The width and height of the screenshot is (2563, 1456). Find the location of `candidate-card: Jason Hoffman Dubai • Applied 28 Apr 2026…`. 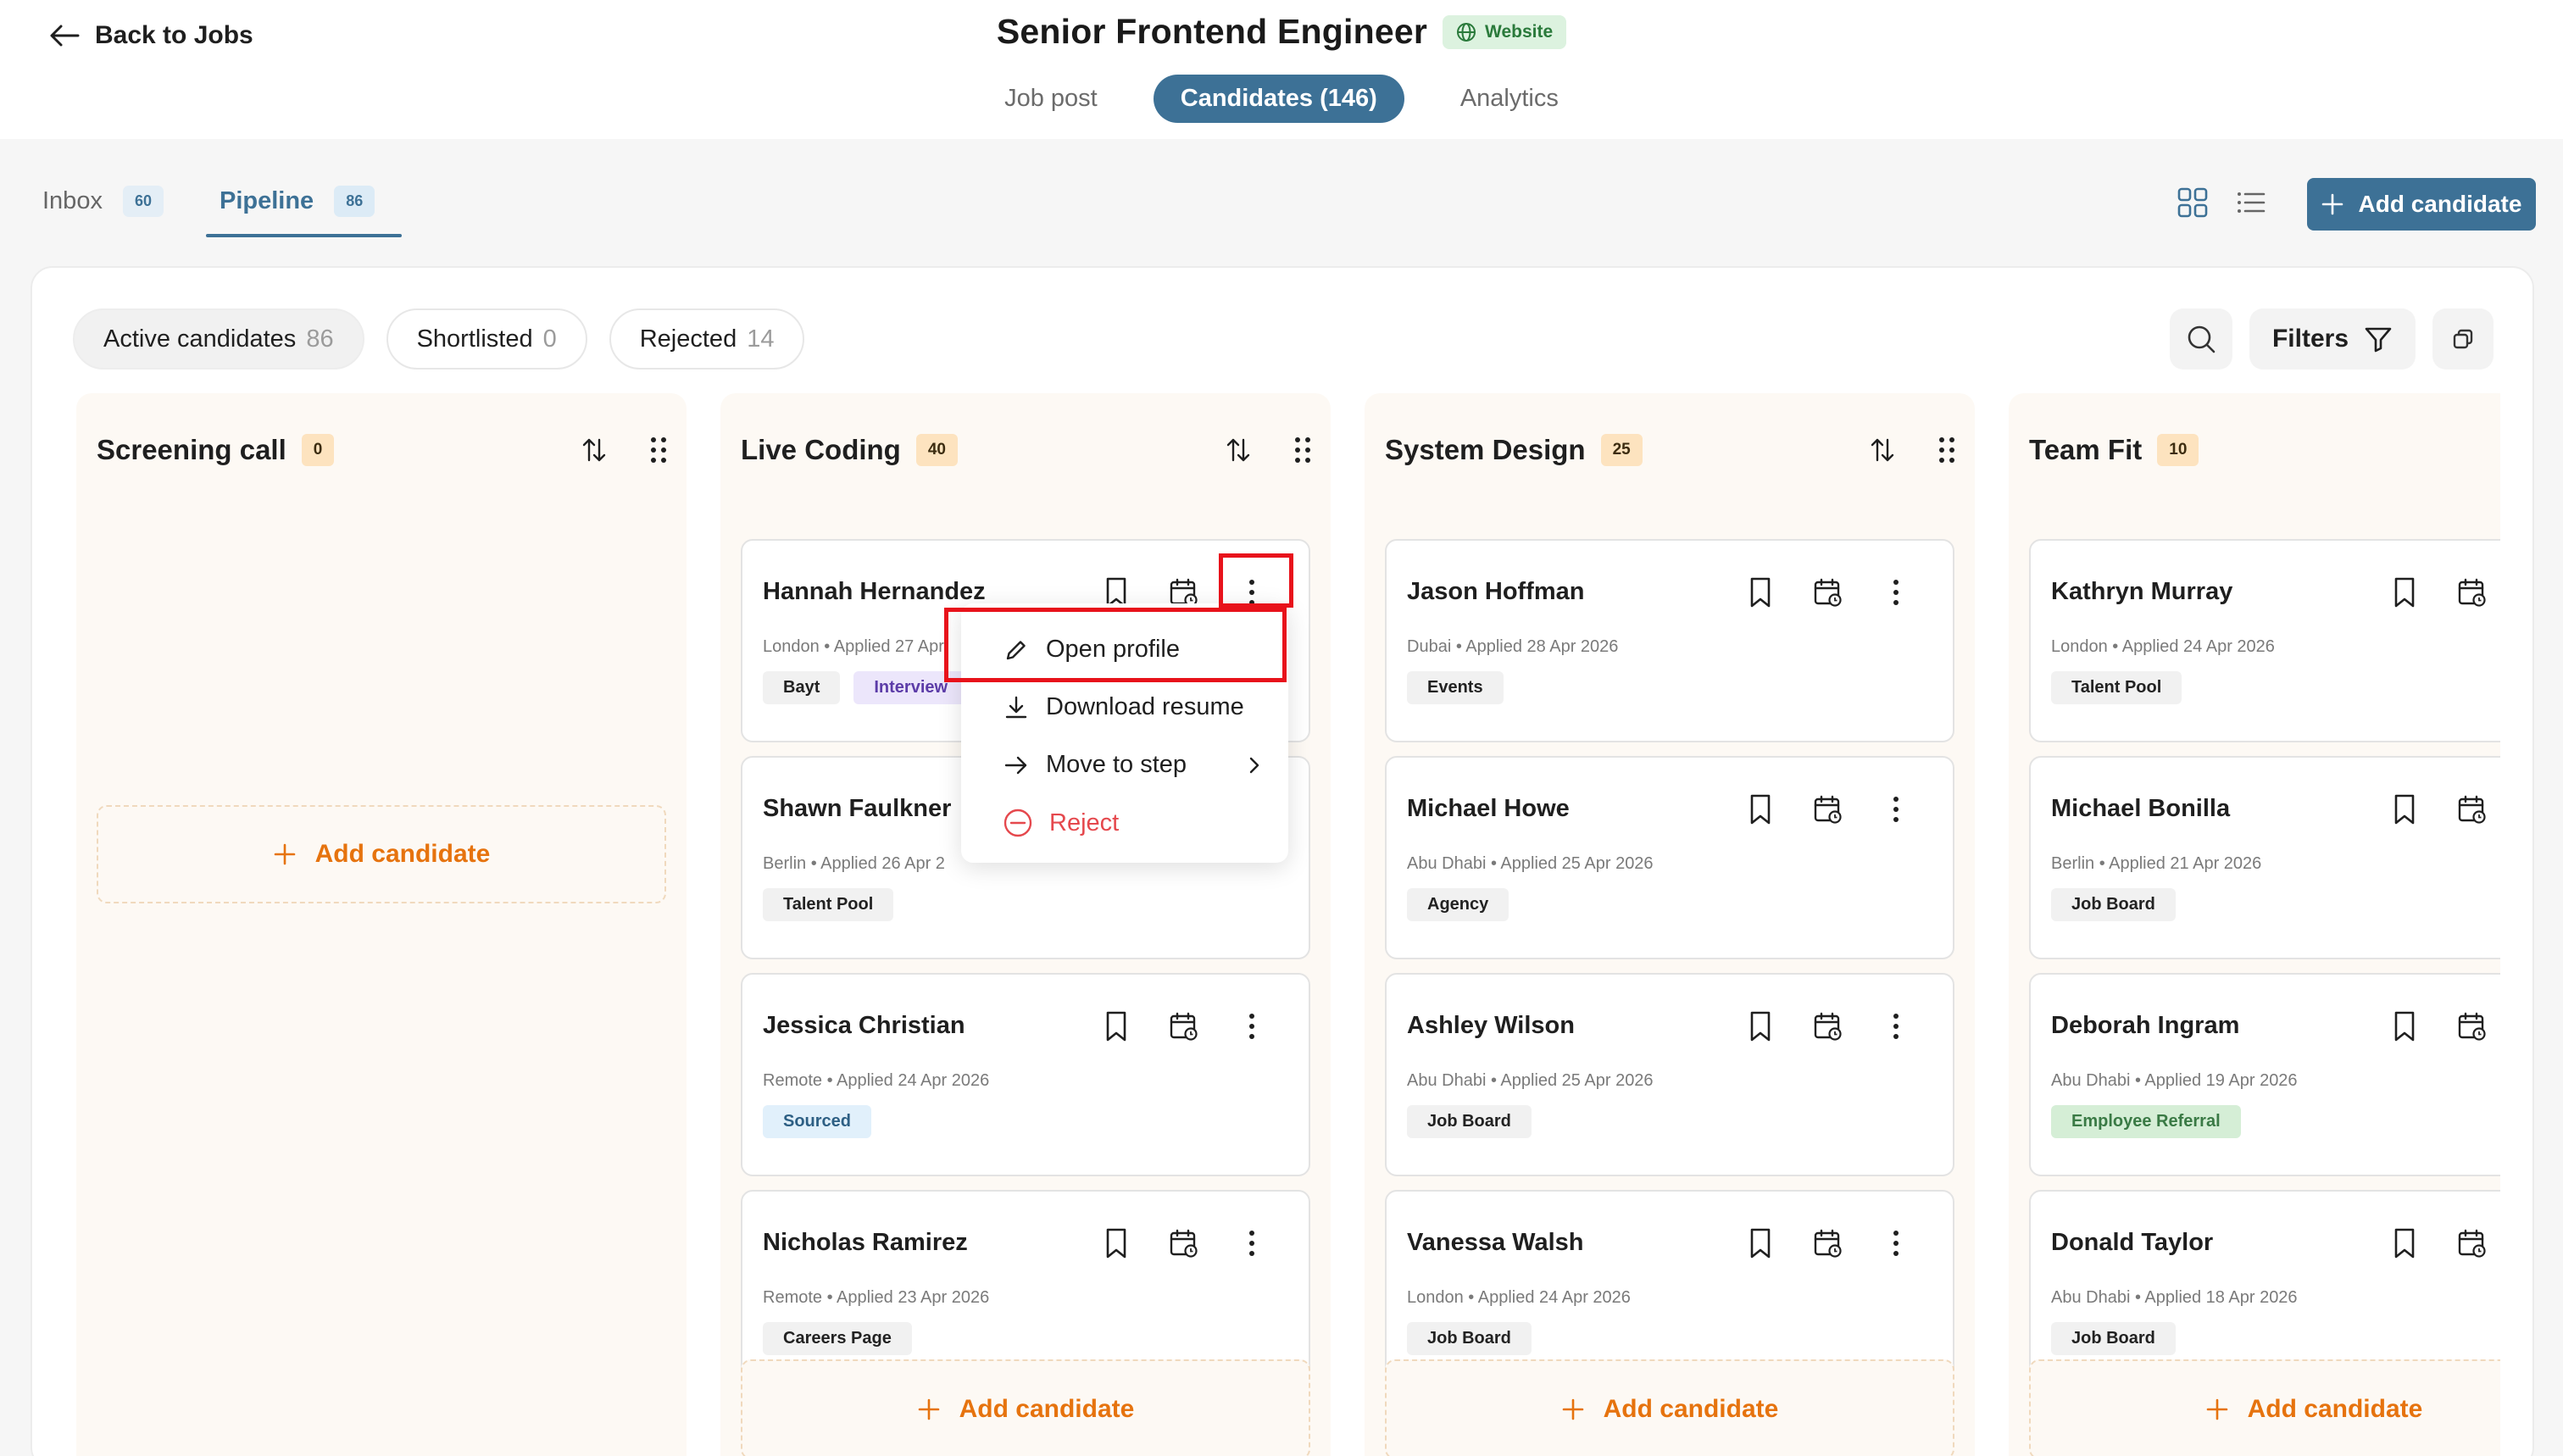

candidate-card: Jason Hoffman Dubai • Applied 28 Apr 2026… is located at coordinates (1669, 641).